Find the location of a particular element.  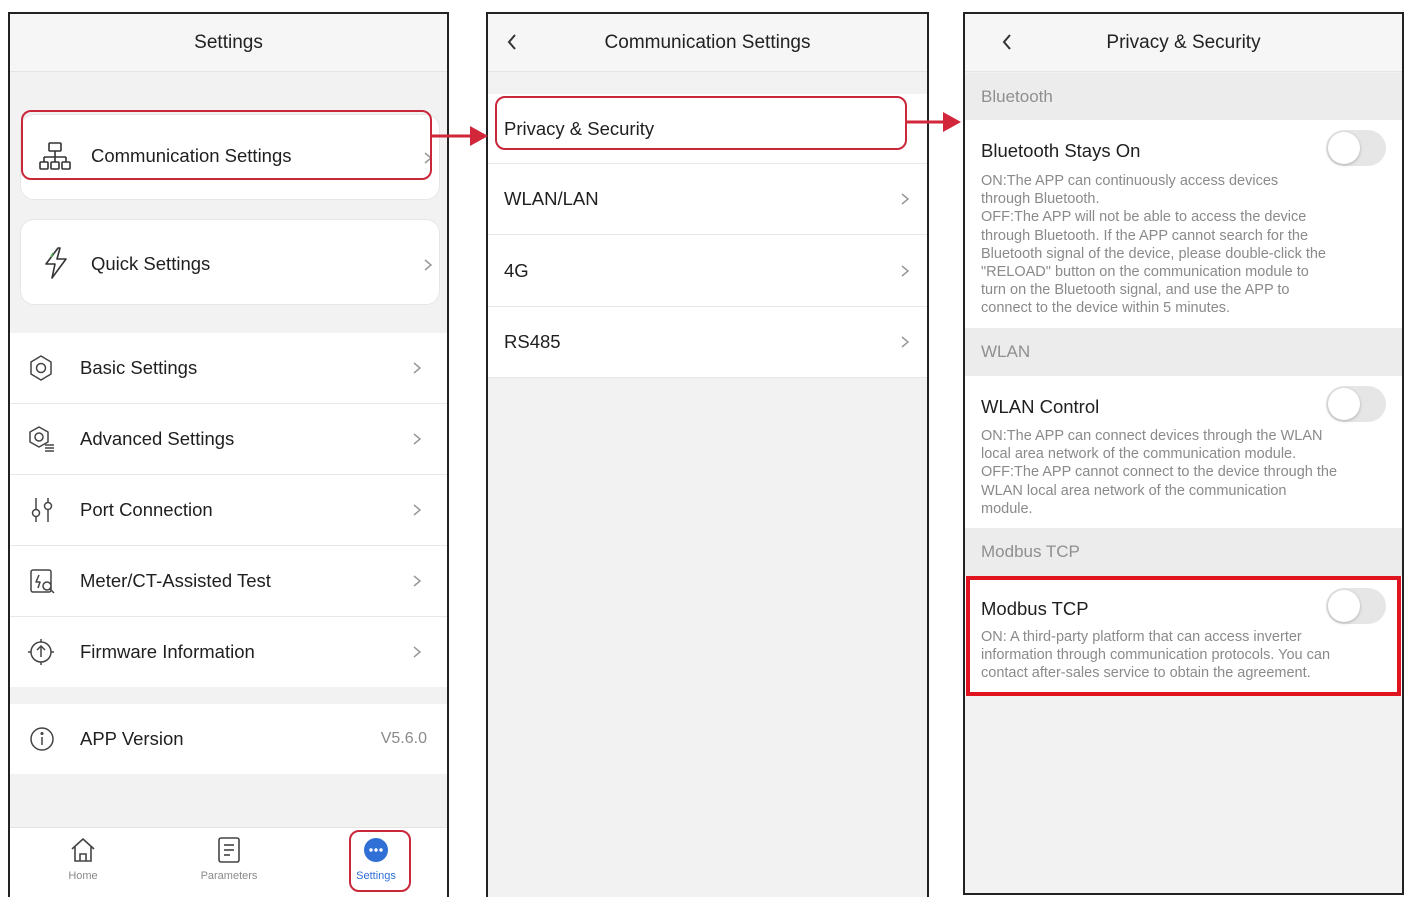

sidebar-item-basic-settings: Basic Settings is located at coordinates (228, 368).